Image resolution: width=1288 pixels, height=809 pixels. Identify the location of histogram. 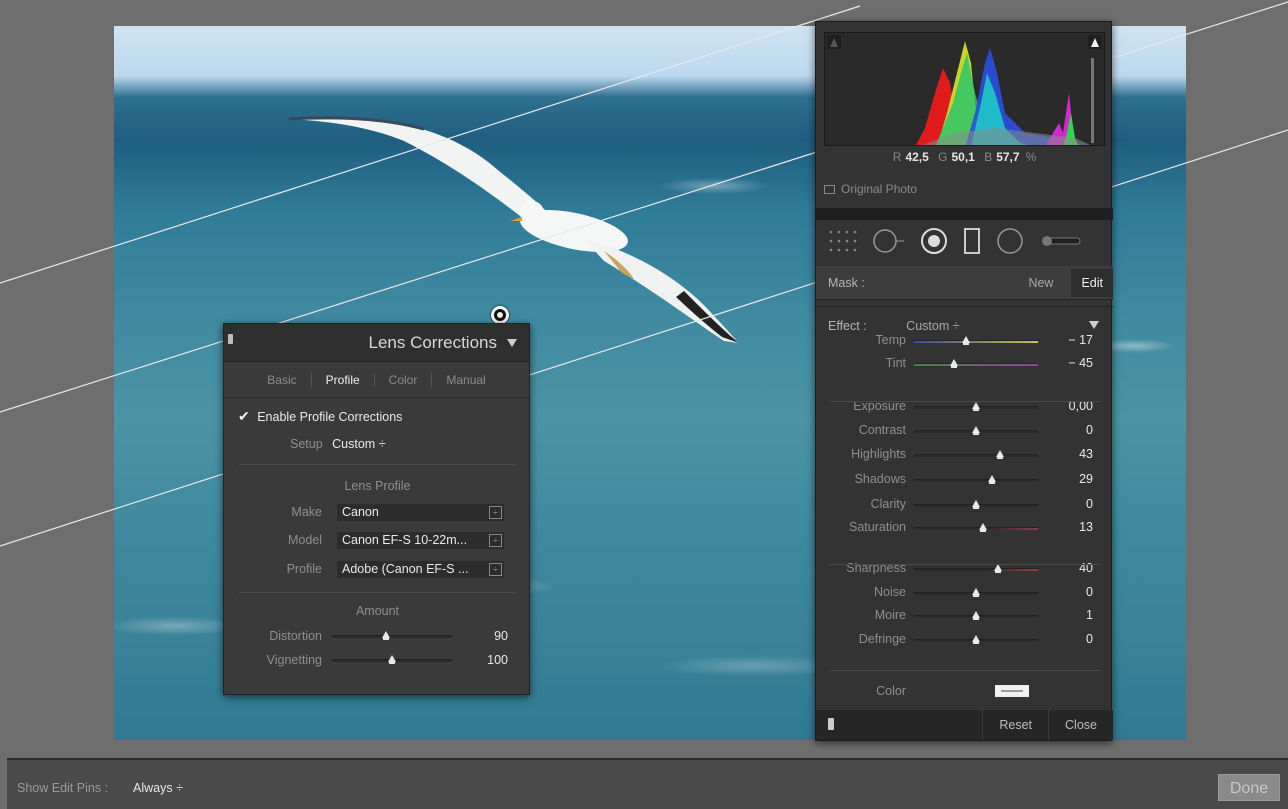
(964, 89).